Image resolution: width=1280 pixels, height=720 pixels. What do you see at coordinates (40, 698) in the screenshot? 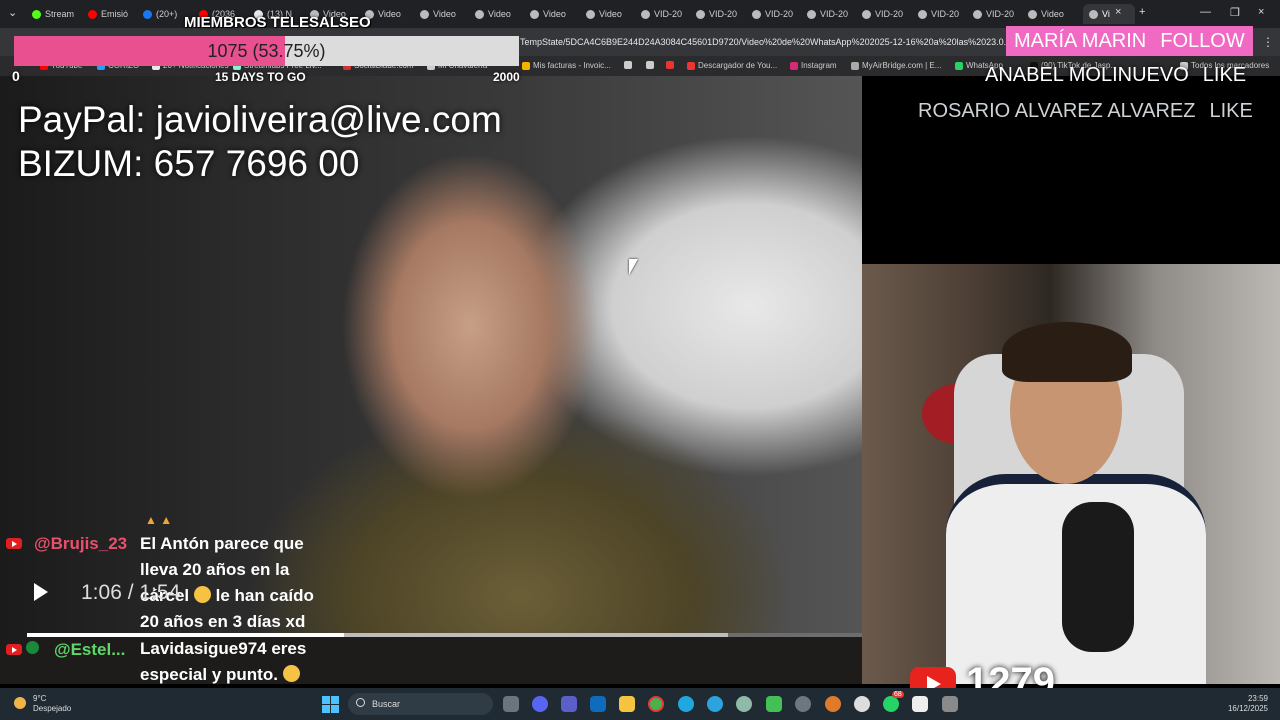
I see `weather-temp: 9°C` at bounding box center [40, 698].